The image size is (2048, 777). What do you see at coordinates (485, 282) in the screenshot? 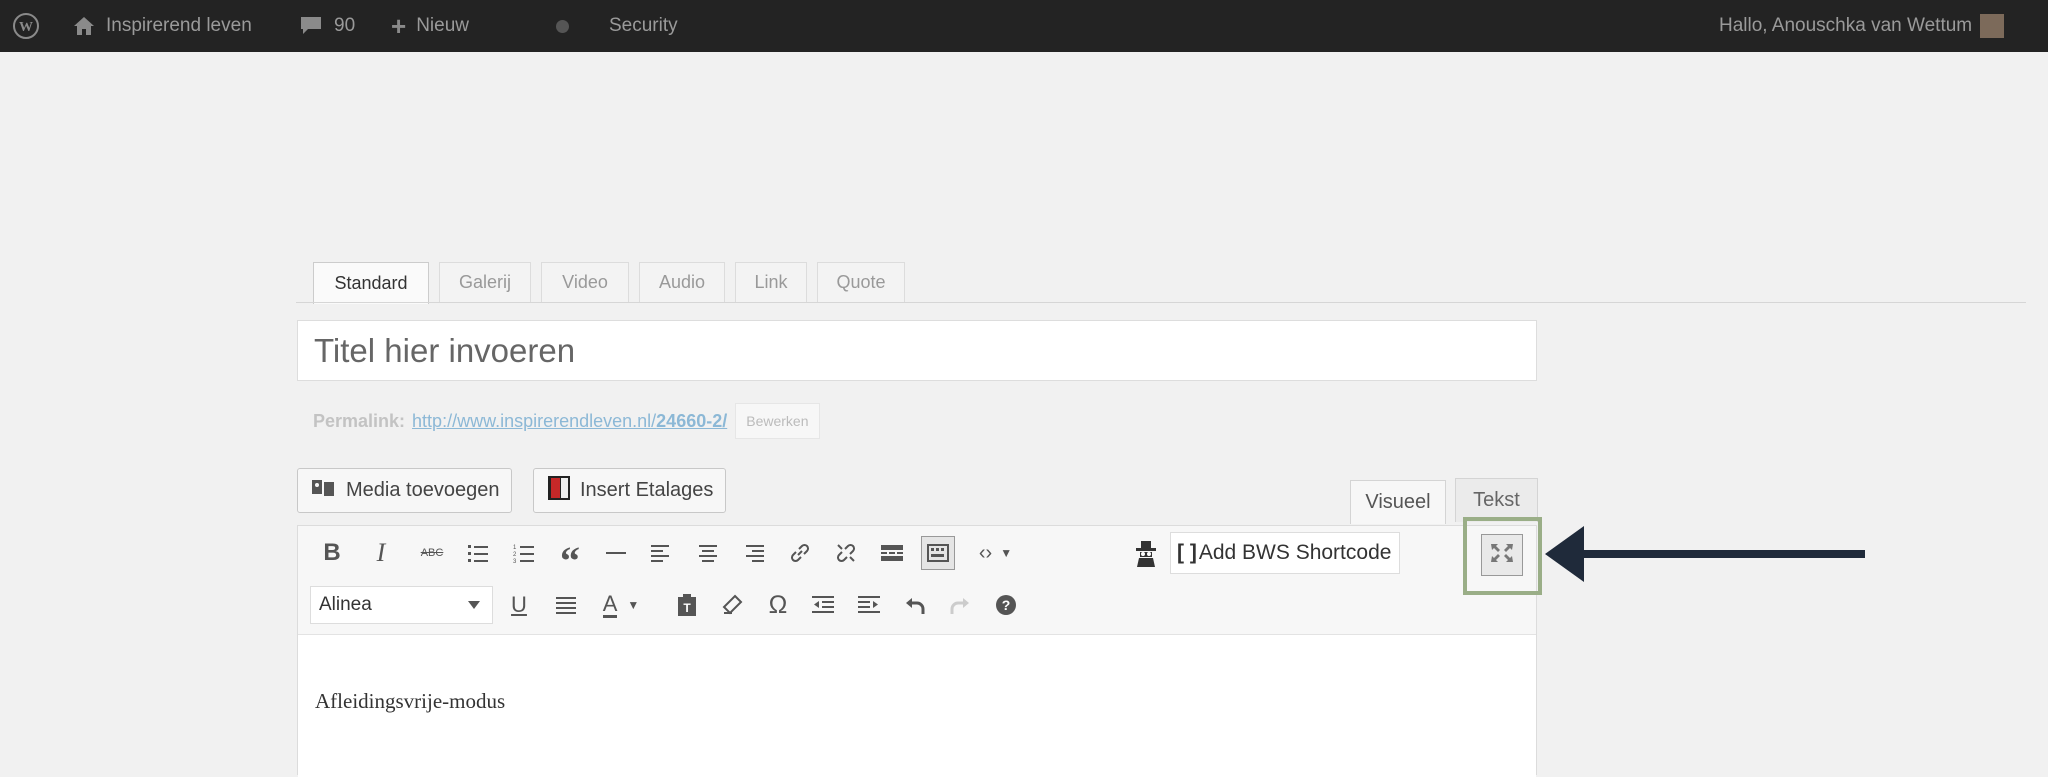
I see `tab-galerij: Galerij` at bounding box center [485, 282].